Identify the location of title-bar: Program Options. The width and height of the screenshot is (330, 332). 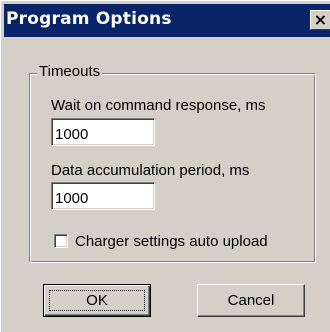
(167, 20).